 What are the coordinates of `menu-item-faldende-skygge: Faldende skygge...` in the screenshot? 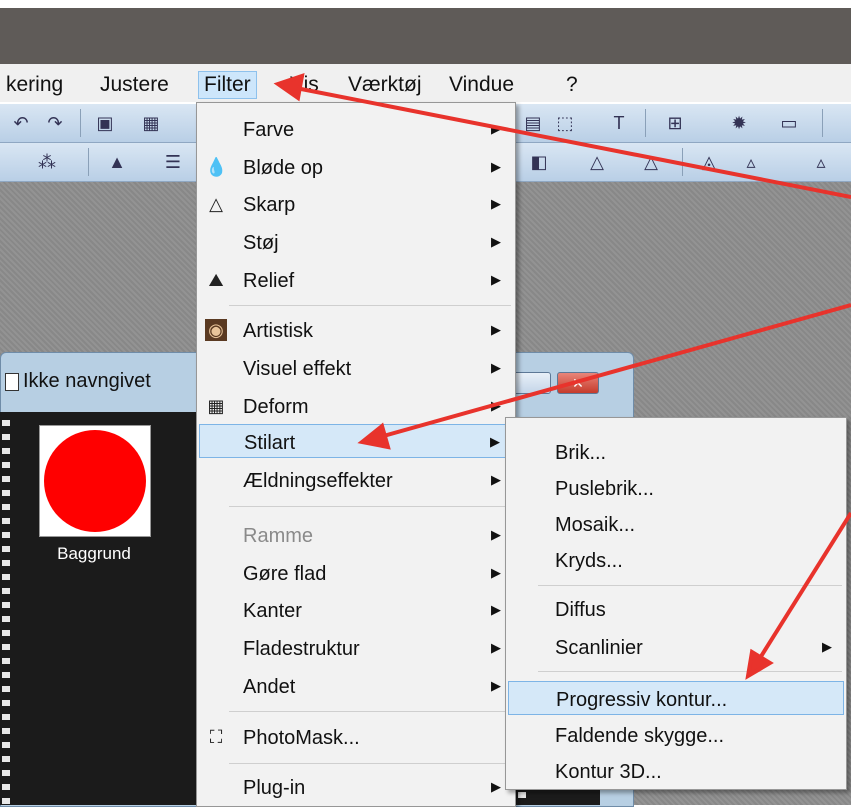 It's located at (676, 735).